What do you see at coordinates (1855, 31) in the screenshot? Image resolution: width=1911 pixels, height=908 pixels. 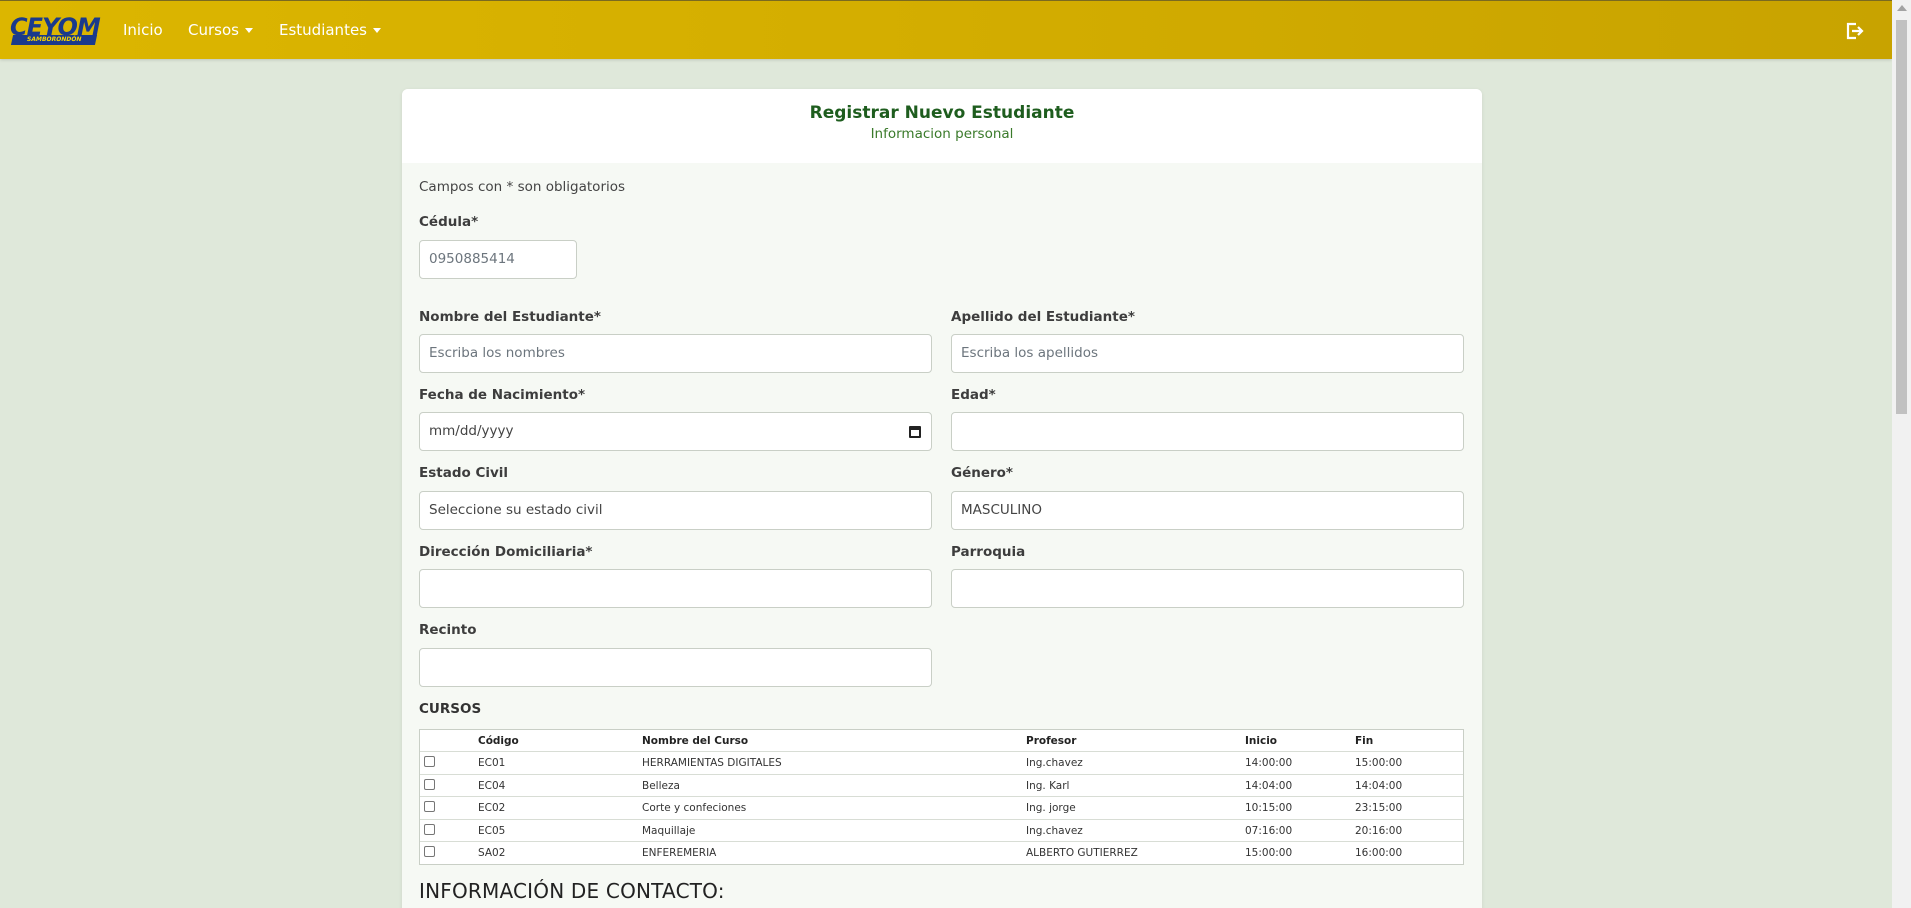 I see `logout-icon` at bounding box center [1855, 31].